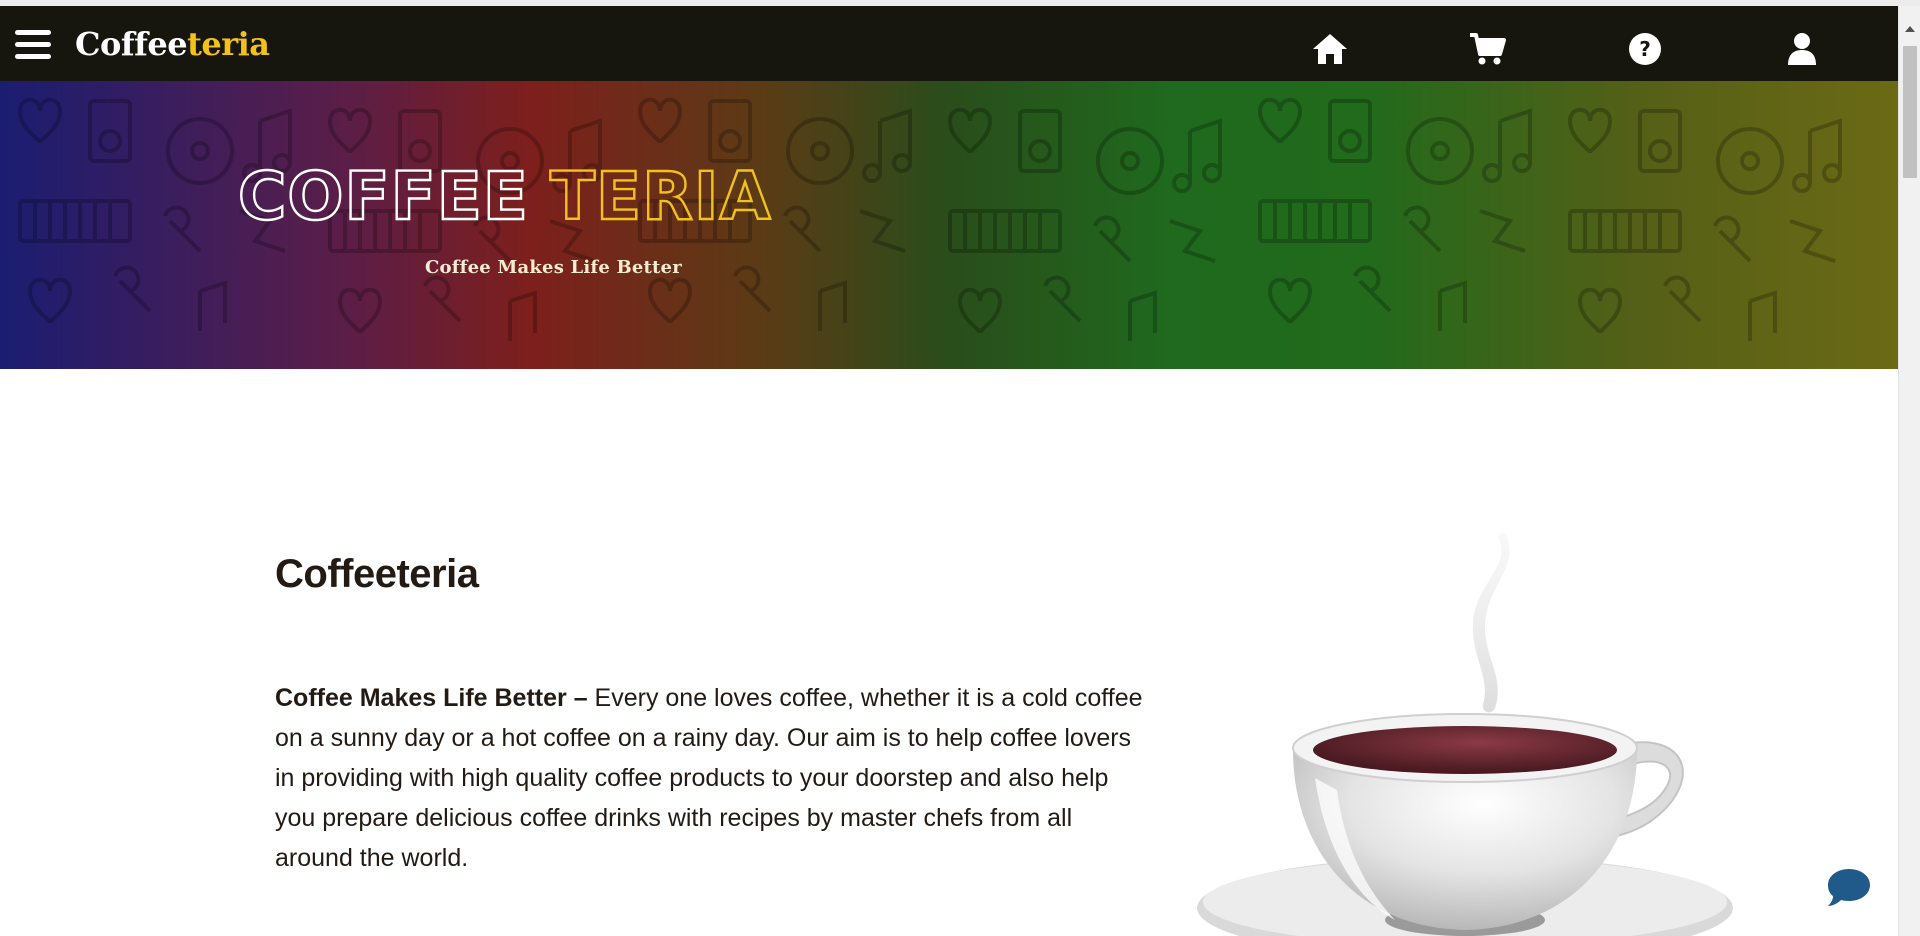 Image resolution: width=1920 pixels, height=936 pixels. Describe the element at coordinates (1487, 49) in the screenshot. I see `cart-icon` at that location.